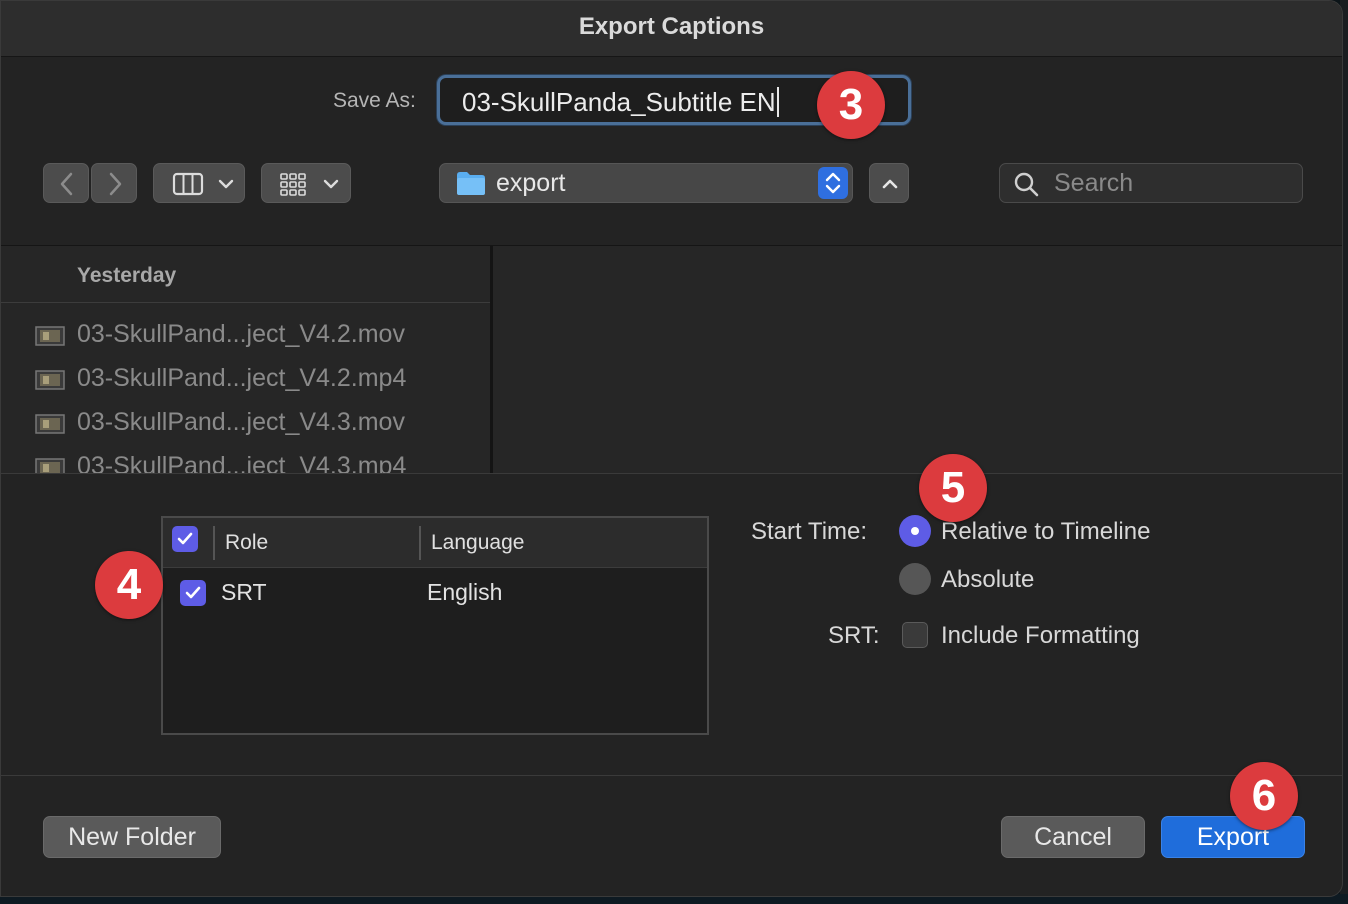 This screenshot has height=904, width=1348. Describe the element at coordinates (1151, 183) in the screenshot. I see `search-field: Search` at that location.